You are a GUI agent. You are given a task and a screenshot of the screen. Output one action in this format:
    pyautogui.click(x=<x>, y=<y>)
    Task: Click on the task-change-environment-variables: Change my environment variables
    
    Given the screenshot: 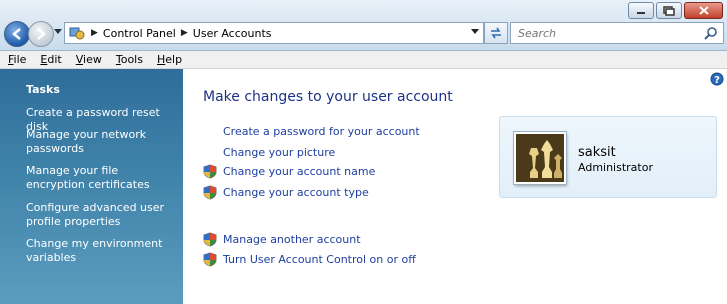 What is the action you would take?
    pyautogui.click(x=101, y=251)
    